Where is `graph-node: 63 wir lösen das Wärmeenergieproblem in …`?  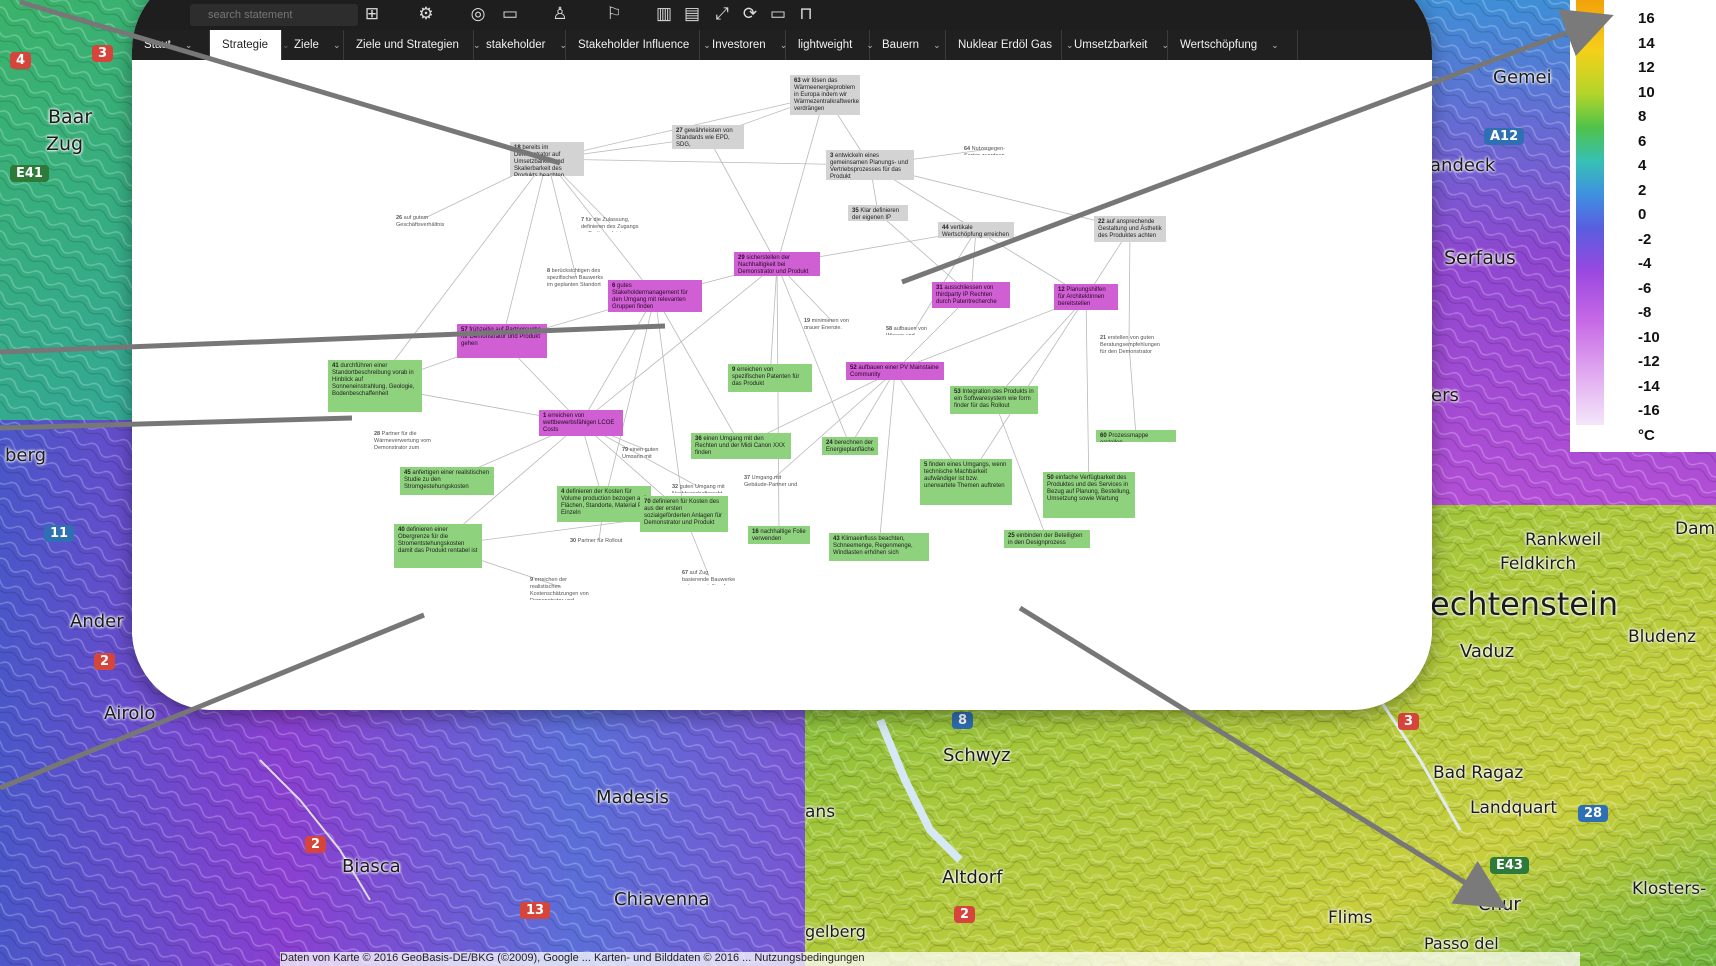
graph-node: 63 wir lösen das Wärmeenergieproblem in … is located at coordinates (825, 95).